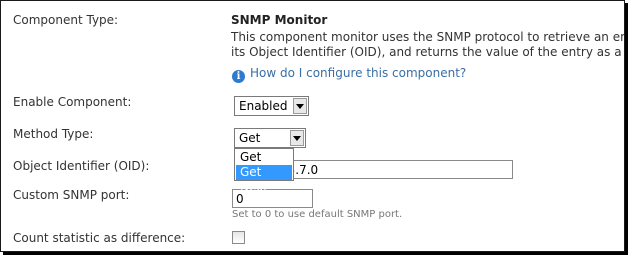 The image size is (629, 256). Describe the element at coordinates (317, 214) in the screenshot. I see `custom-port-hint: Set to 0 to use default SNMP port.` at that location.